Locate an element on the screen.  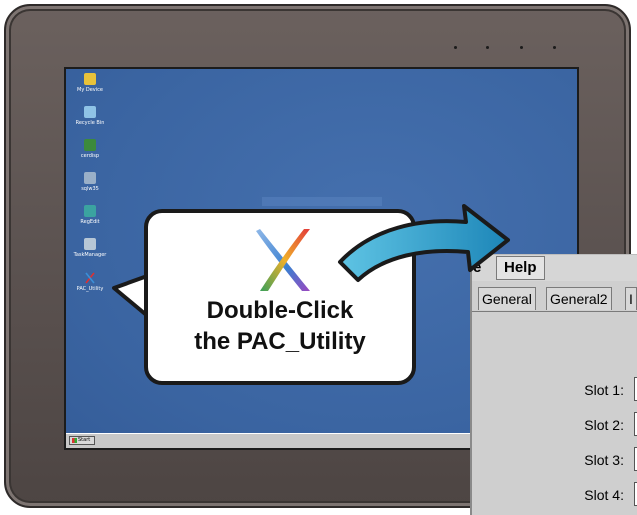
pac-utility-icon is located at coordinates (90, 278).